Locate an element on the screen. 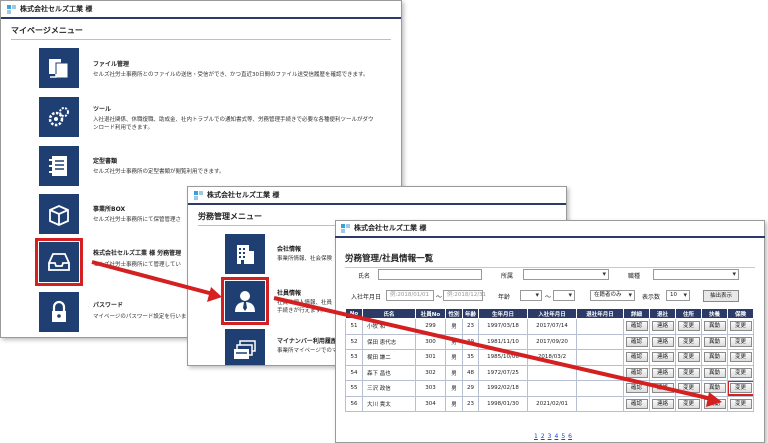 The width and height of the screenshot is (768, 443). pagination: 123456 is located at coordinates (554, 436).